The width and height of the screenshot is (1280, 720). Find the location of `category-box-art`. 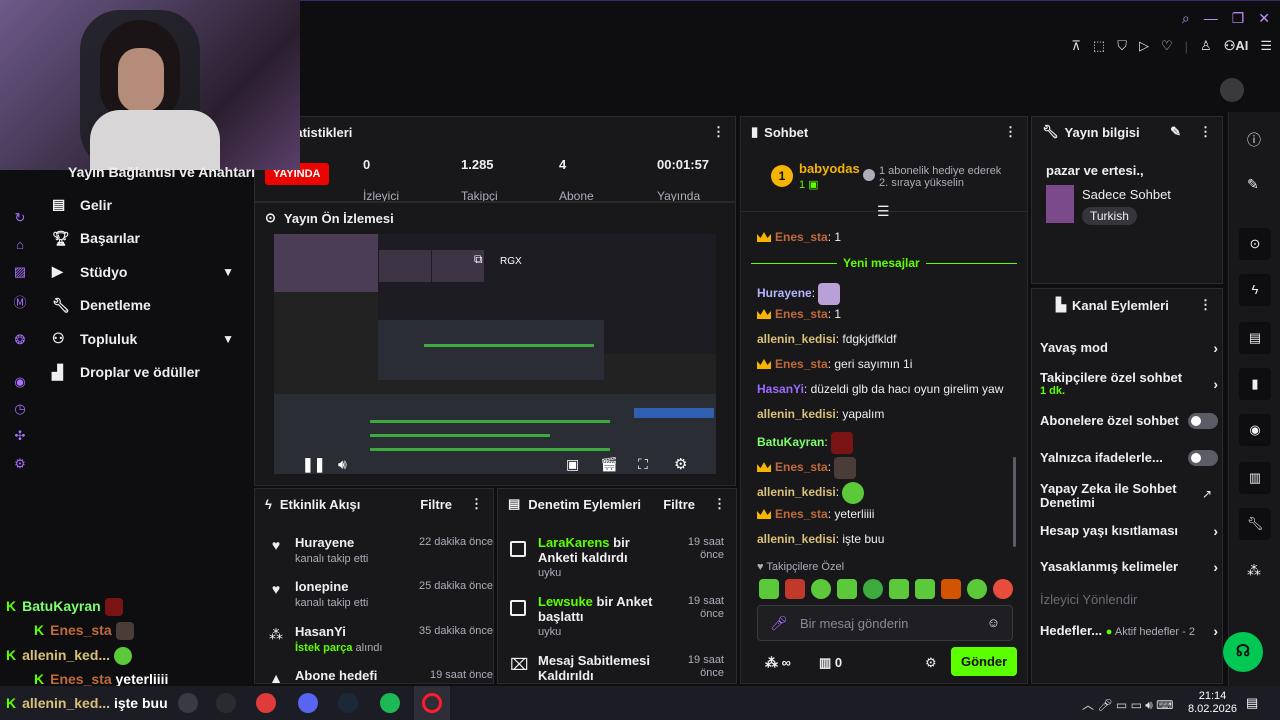

category-box-art is located at coordinates (1060, 204).